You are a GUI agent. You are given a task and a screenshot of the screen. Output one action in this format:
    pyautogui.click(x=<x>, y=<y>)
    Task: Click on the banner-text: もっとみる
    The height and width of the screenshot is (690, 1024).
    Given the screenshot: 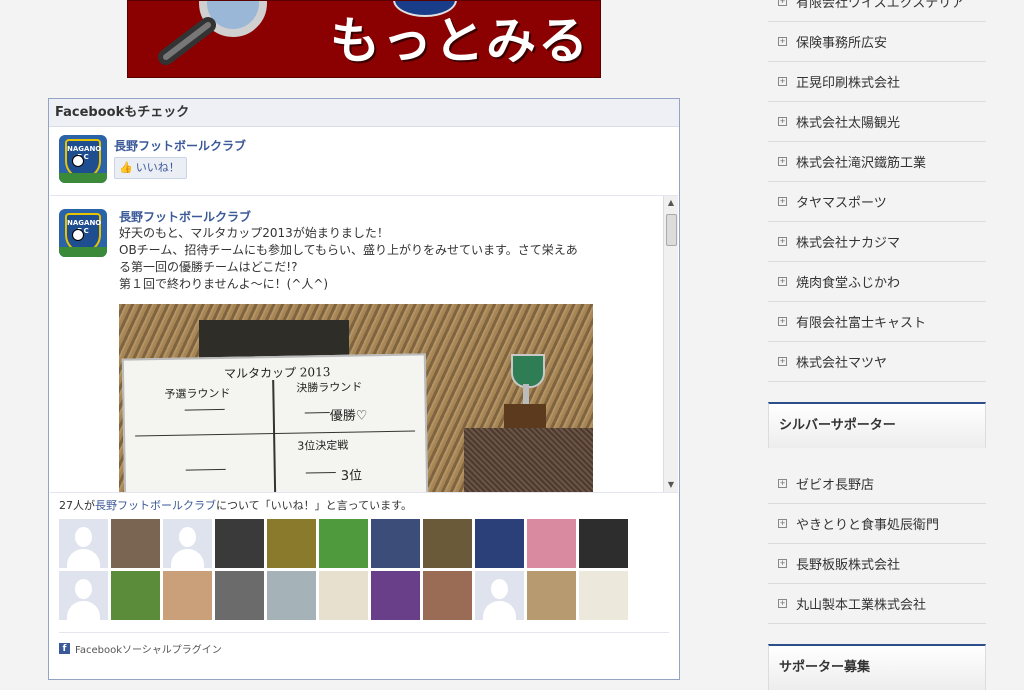 What is the action you would take?
    pyautogui.click(x=460, y=41)
    